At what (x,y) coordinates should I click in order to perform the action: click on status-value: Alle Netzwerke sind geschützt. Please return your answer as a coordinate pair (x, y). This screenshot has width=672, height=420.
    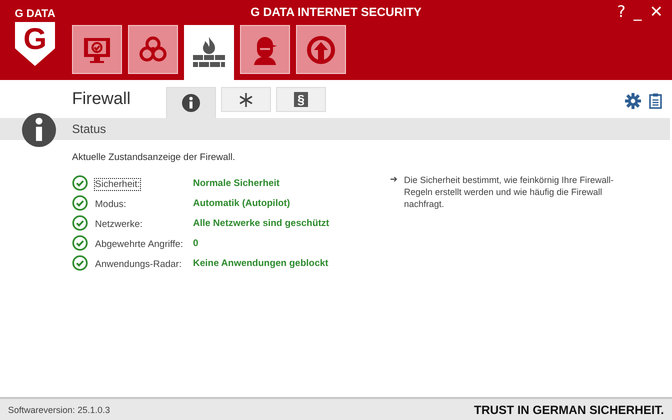
    Looking at the image, I should click on (261, 223).